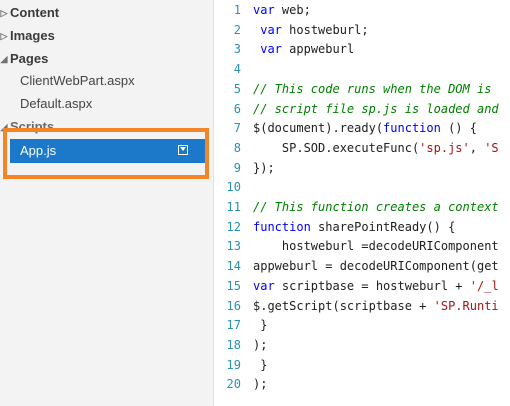 Image resolution: width=510 pixels, height=406 pixels. I want to click on code-token: SP.SOD.executeFunc(, so click(336, 147).